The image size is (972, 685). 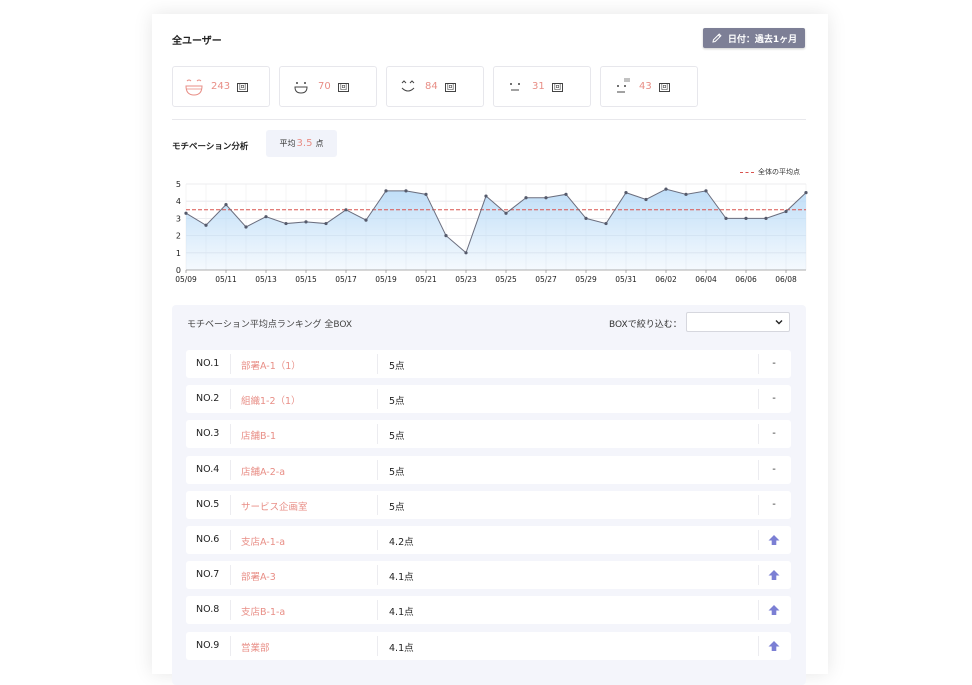 What do you see at coordinates (488, 540) in the screenshot?
I see `ranking-row: NO.6 支店A-1-a 4.2点` at bounding box center [488, 540].